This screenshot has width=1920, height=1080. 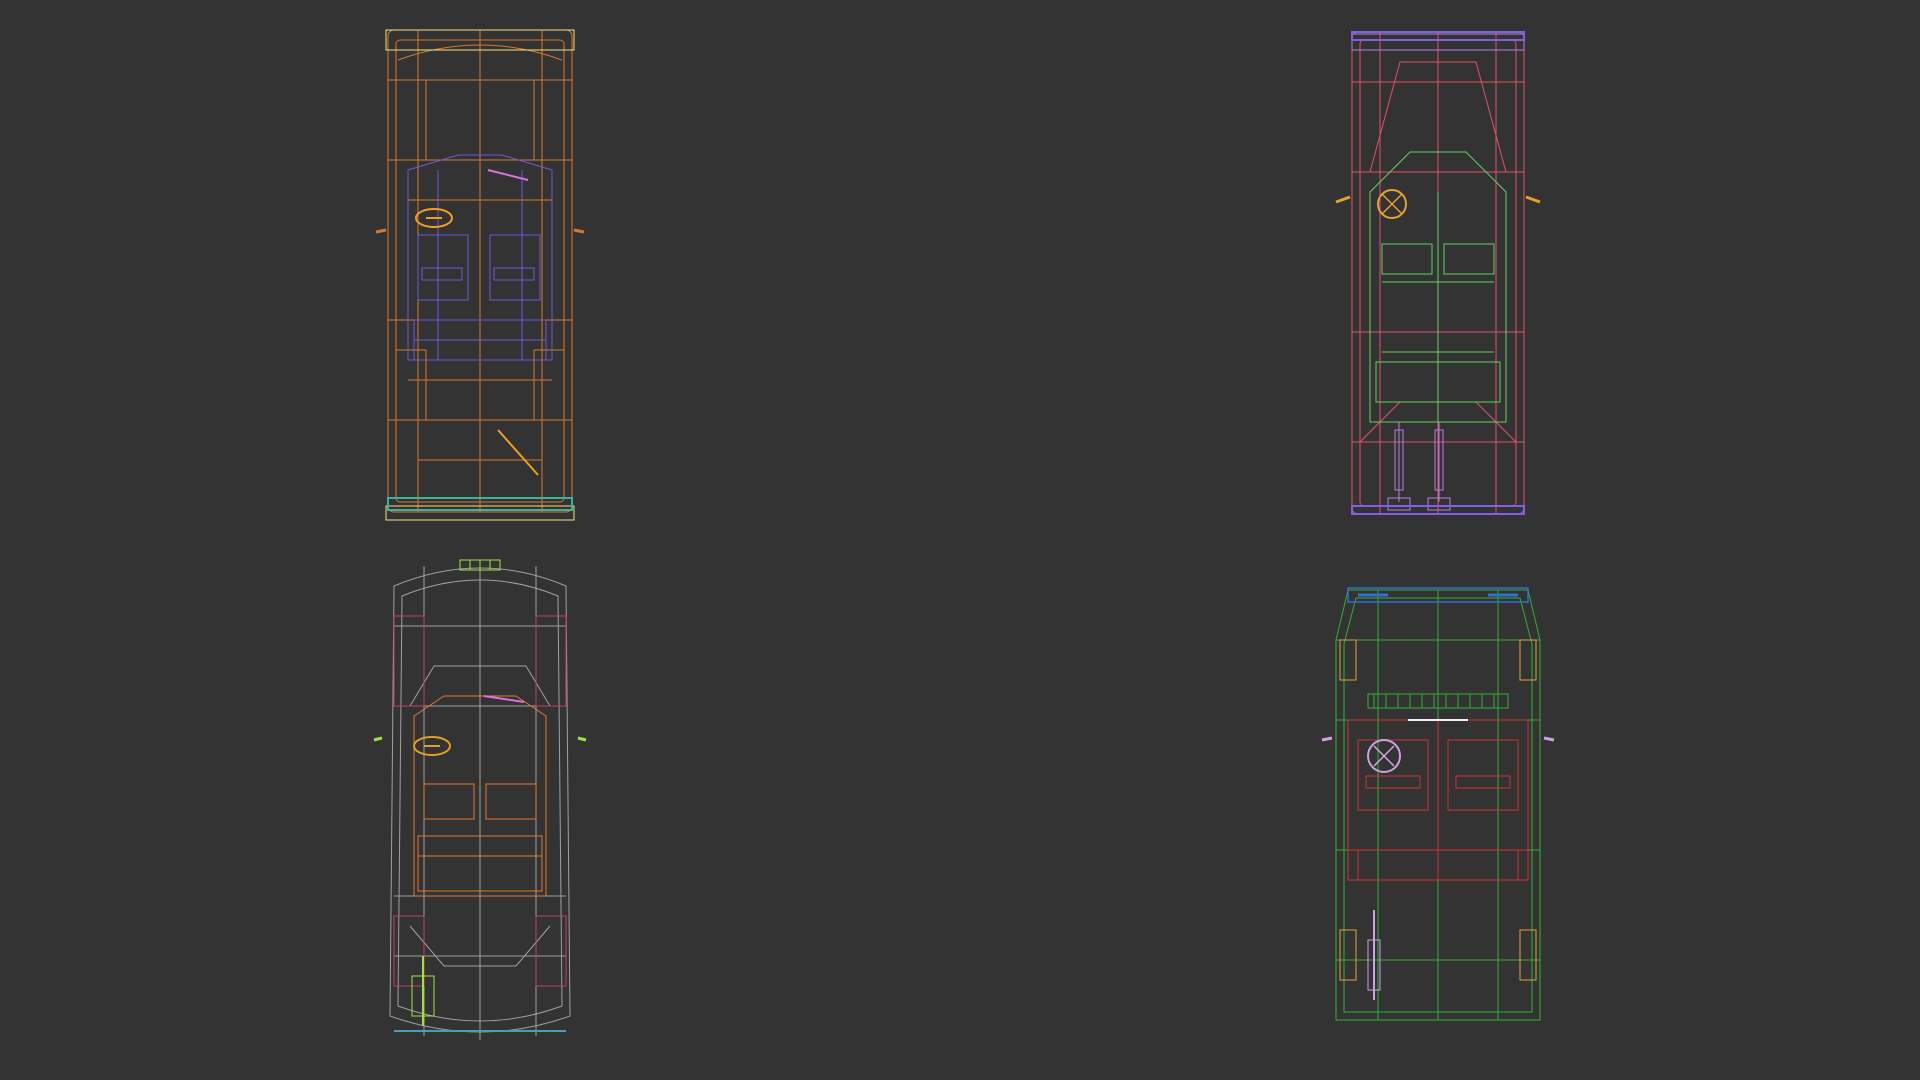 I want to click on car-1-body, so click(x=480, y=271).